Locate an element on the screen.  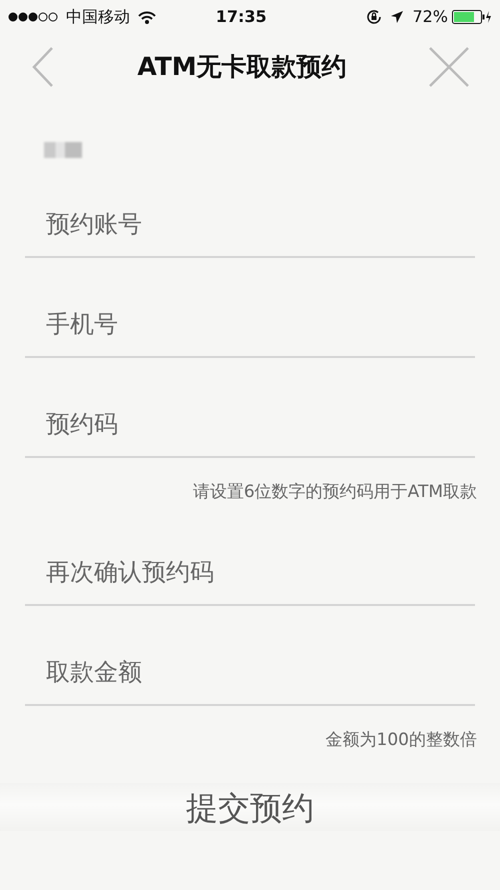
location-arrow-icon is located at coordinates (397, 17).